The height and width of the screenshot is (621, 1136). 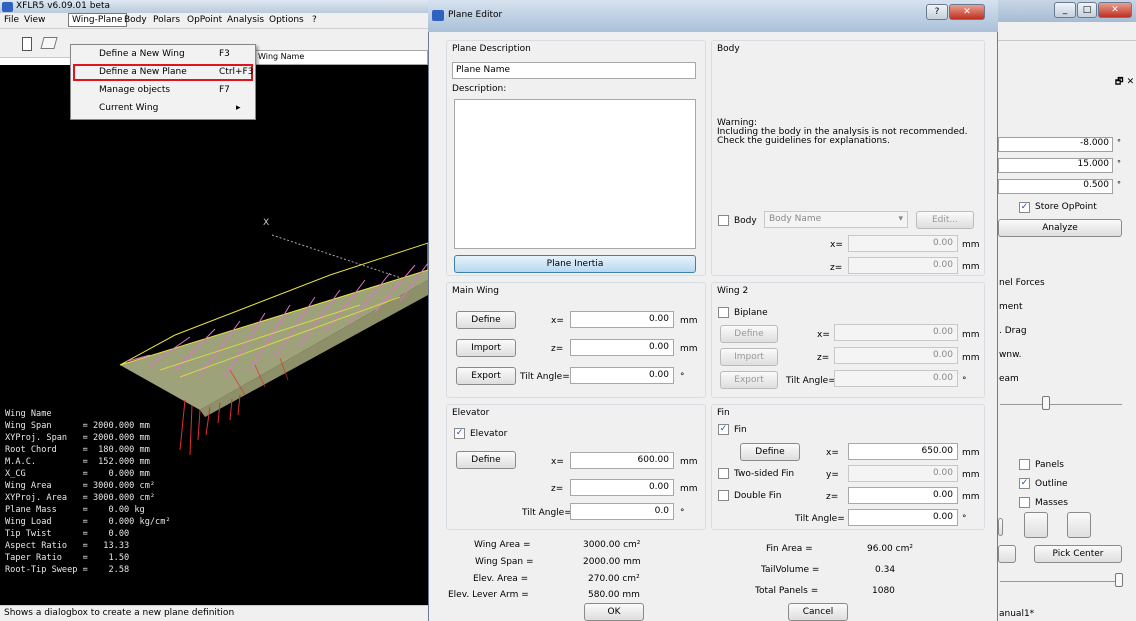 What do you see at coordinates (438, 15) in the screenshot?
I see `app-logo-icon` at bounding box center [438, 15].